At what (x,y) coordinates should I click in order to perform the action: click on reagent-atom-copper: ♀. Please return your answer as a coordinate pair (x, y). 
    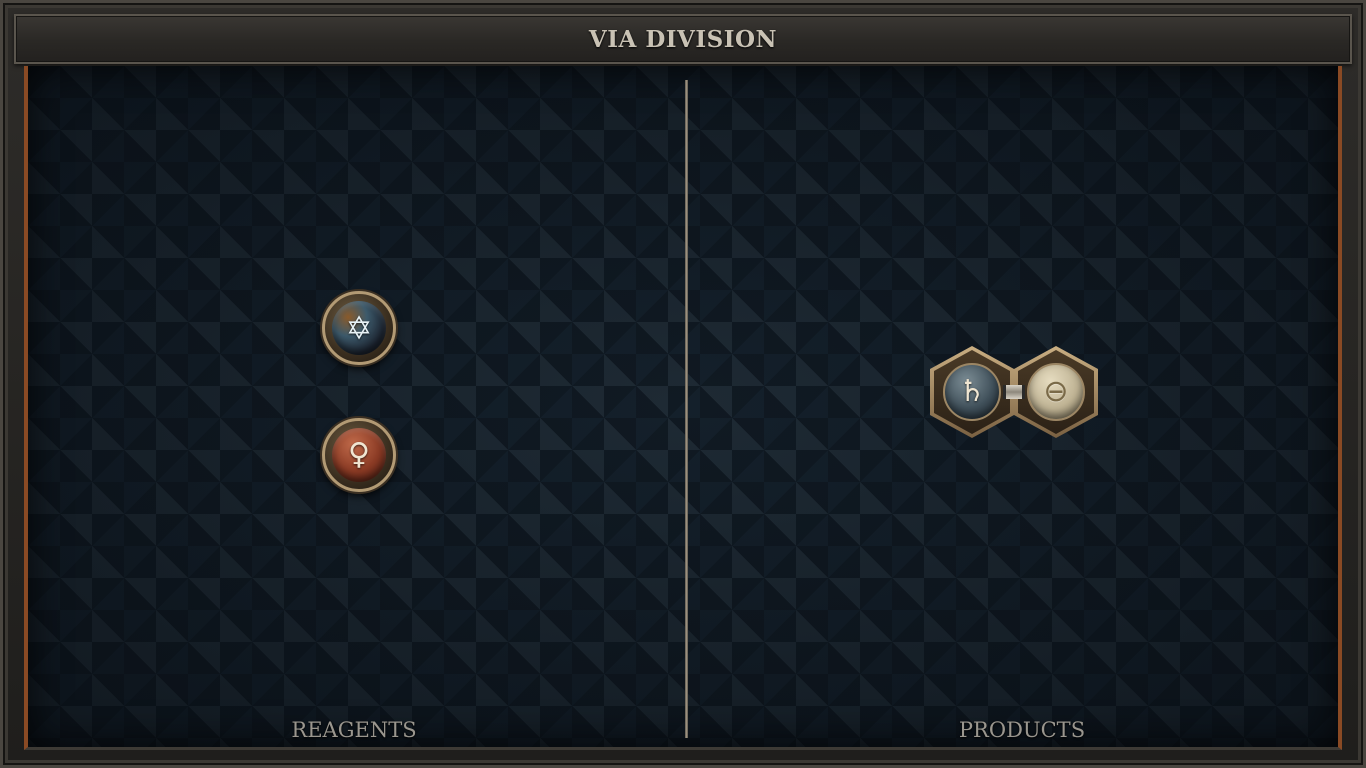
    Looking at the image, I should click on (359, 455).